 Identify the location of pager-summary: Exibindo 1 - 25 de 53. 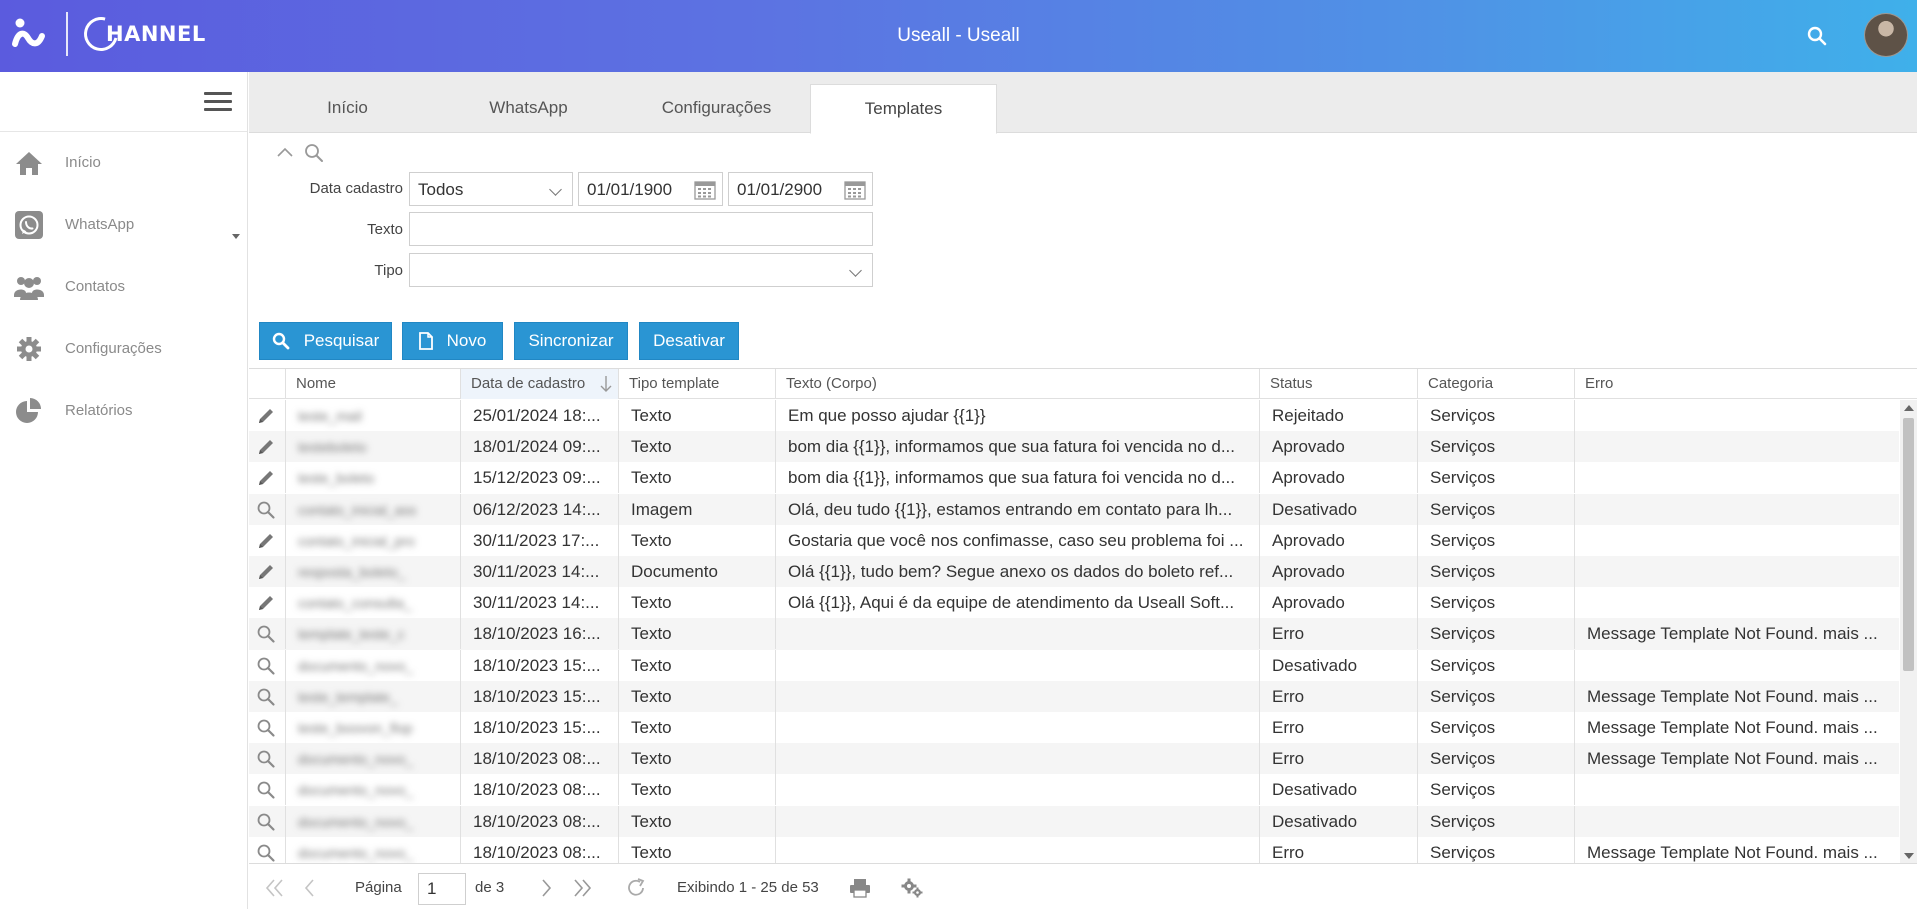
(748, 887).